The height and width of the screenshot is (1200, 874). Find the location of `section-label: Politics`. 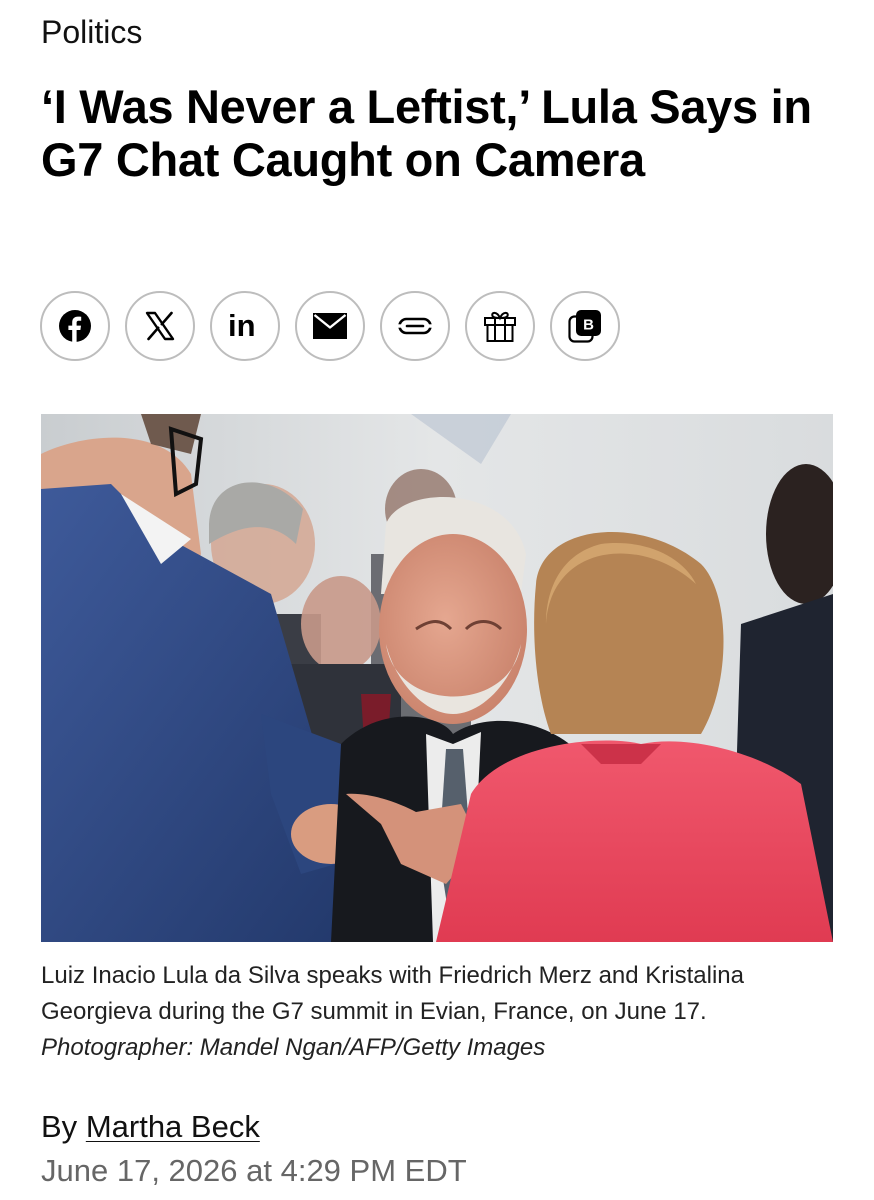

section-label: Politics is located at coordinates (91, 32).